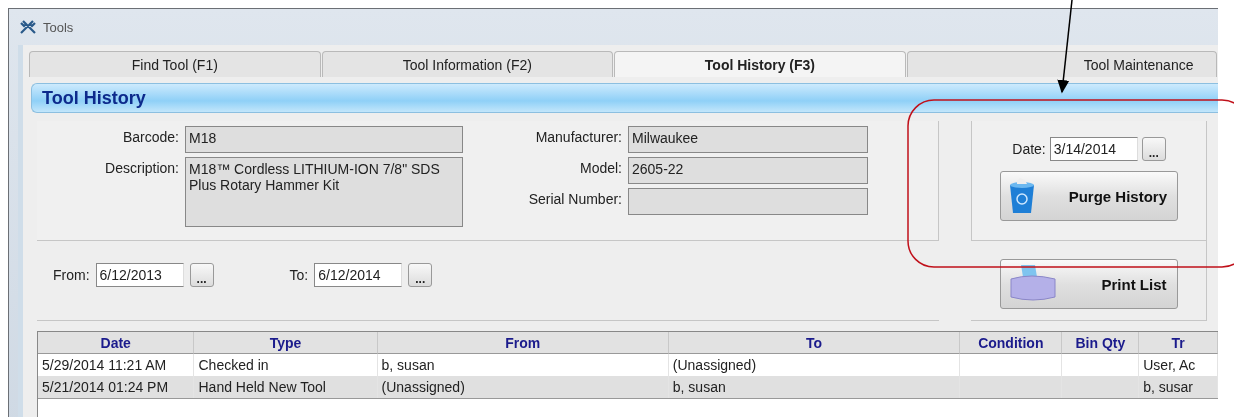 Image resolution: width=1234 pixels, height=417 pixels. Describe the element at coordinates (467, 64) in the screenshot. I see `tab: Tool Information (F2)` at that location.